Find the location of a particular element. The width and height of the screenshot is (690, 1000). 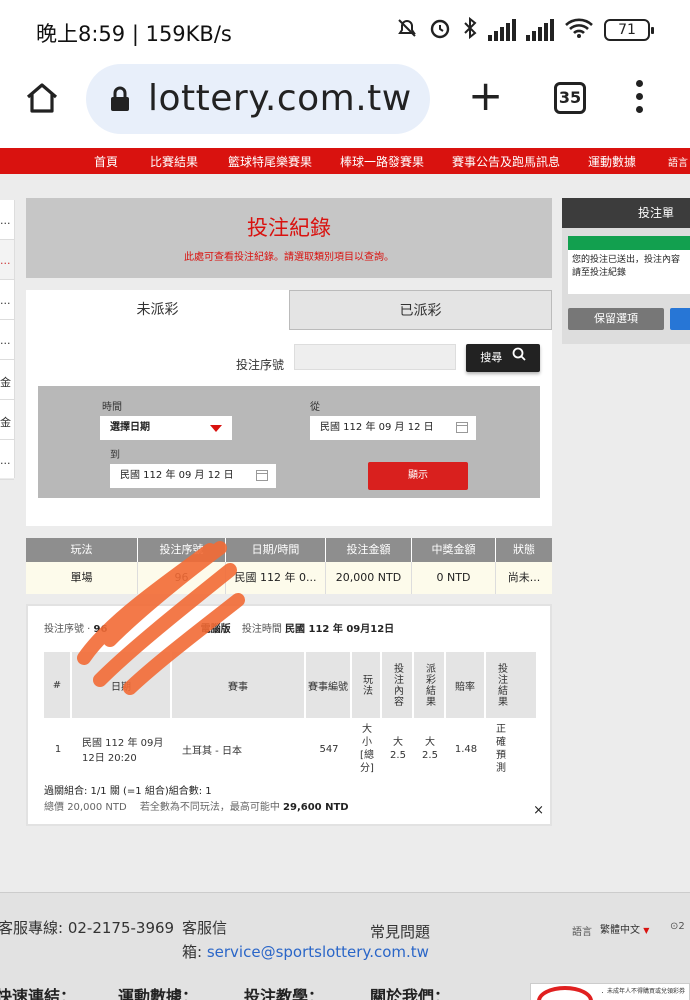

record-tabs: 未派彩 已派彩 is located at coordinates (289, 310).